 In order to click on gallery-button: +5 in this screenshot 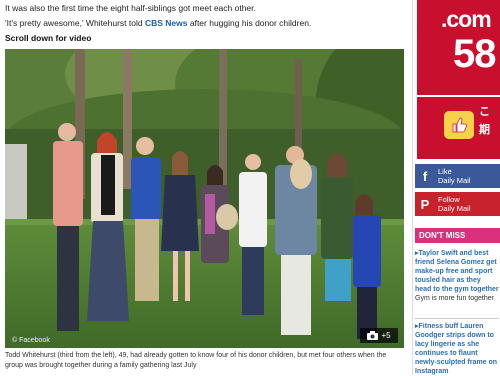, I will do `click(379, 335)`.